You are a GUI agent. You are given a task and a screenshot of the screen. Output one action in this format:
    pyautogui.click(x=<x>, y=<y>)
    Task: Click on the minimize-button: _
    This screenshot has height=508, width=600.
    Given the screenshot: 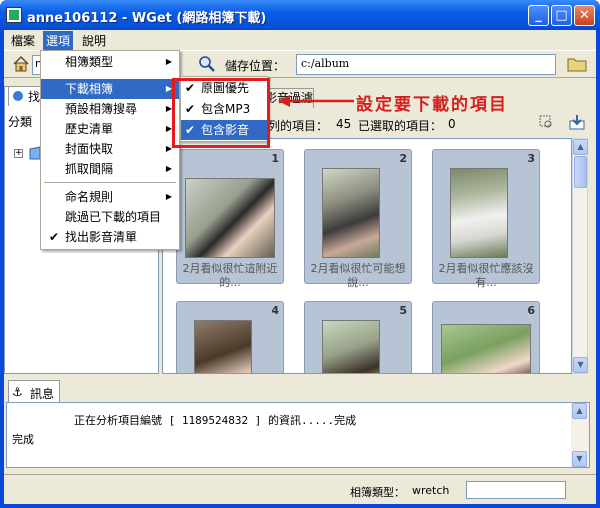 What is the action you would take?
    pyautogui.click(x=538, y=15)
    